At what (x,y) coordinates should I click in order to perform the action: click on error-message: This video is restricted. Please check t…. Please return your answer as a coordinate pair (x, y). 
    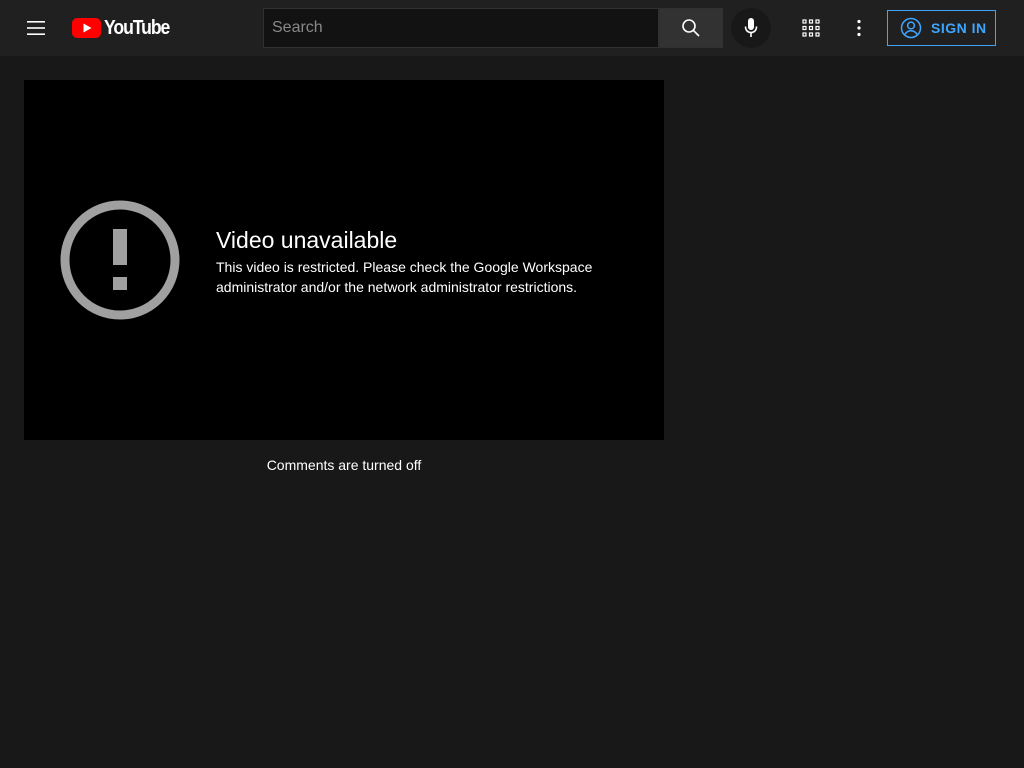
    Looking at the image, I should click on (404, 277).